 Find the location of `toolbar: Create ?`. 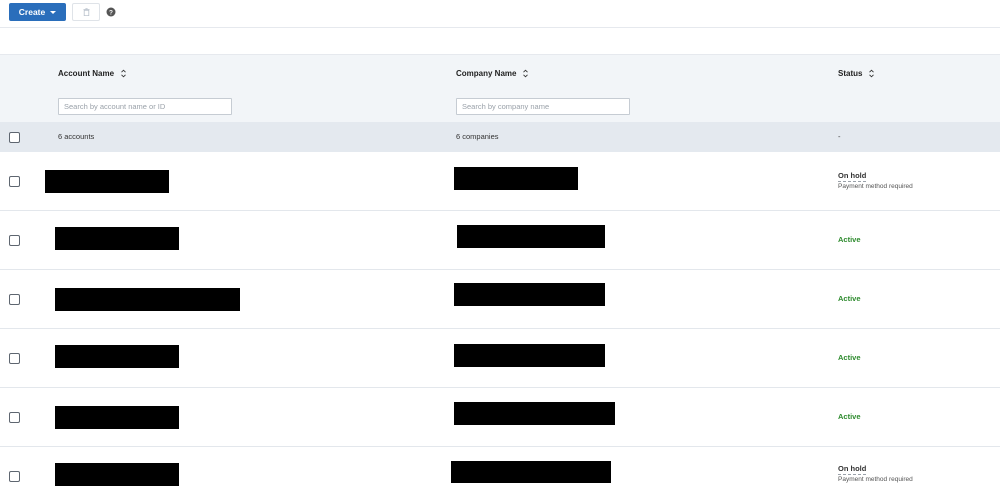

toolbar: Create ? is located at coordinates (500, 14).